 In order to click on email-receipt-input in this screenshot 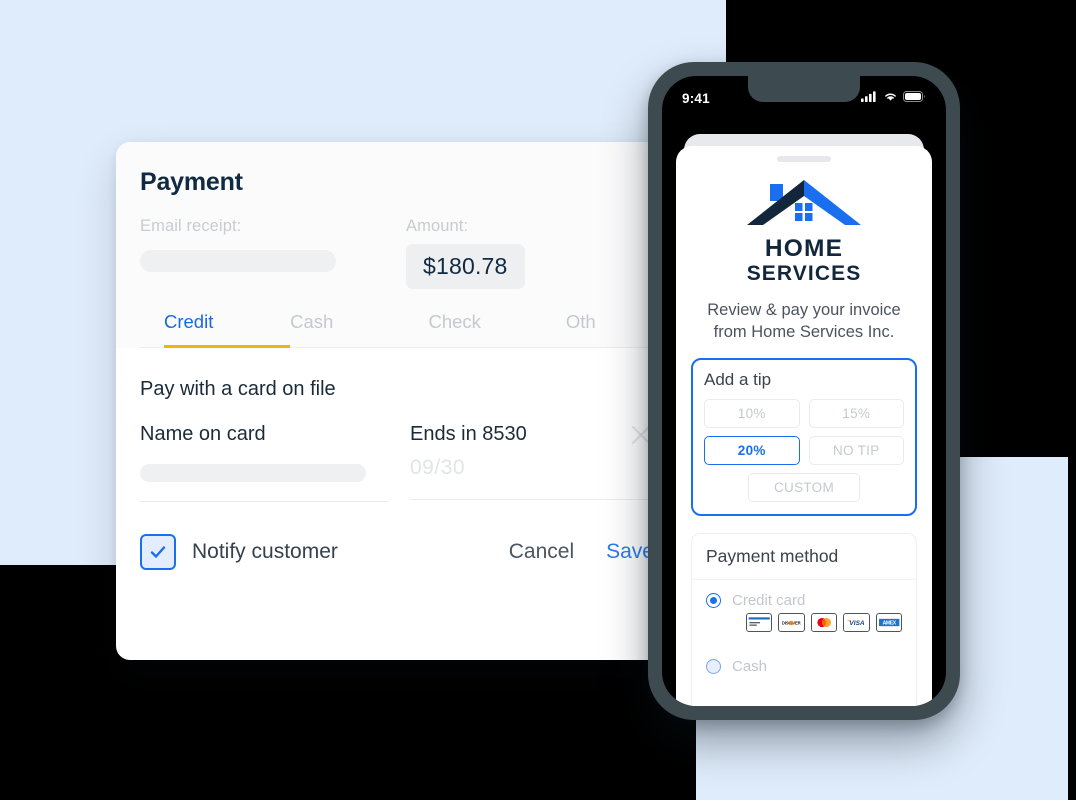, I will do `click(238, 261)`.